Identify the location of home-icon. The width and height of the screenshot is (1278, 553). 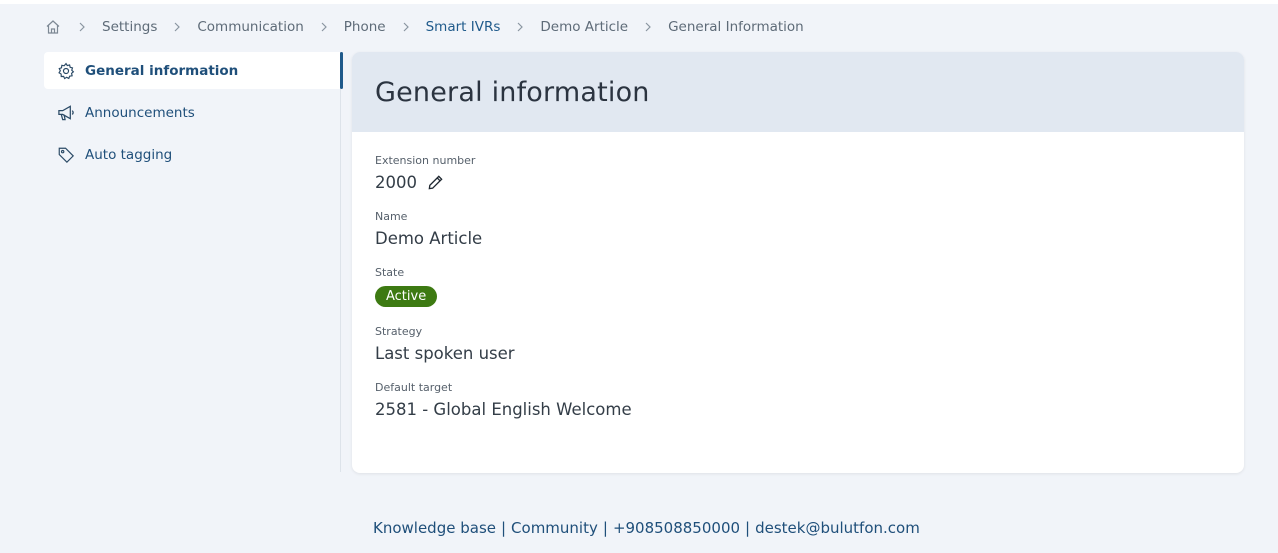
(53, 27).